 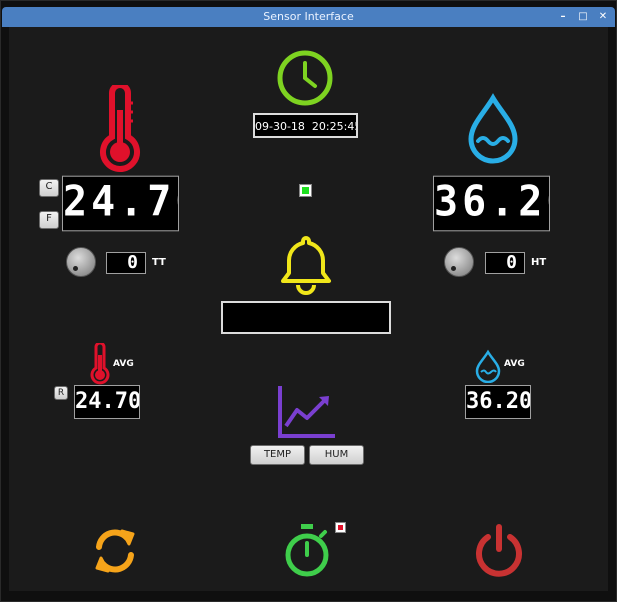 I want to click on bell-icon, so click(x=306, y=265).